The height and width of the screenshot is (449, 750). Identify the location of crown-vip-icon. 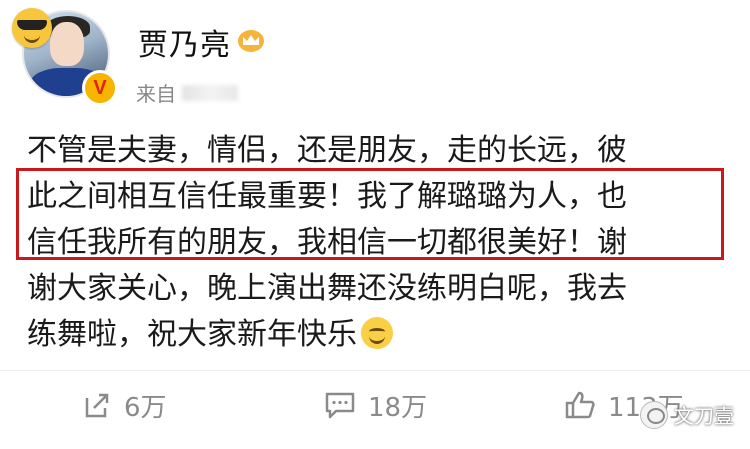
(251, 41).